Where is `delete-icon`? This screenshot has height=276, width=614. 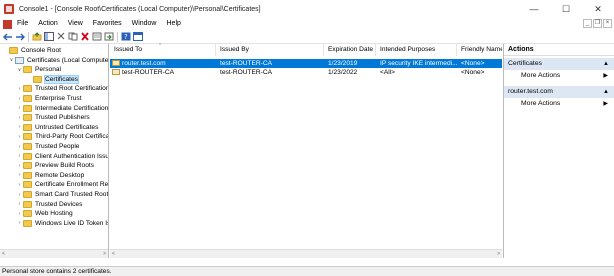
delete-icon is located at coordinates (85, 37).